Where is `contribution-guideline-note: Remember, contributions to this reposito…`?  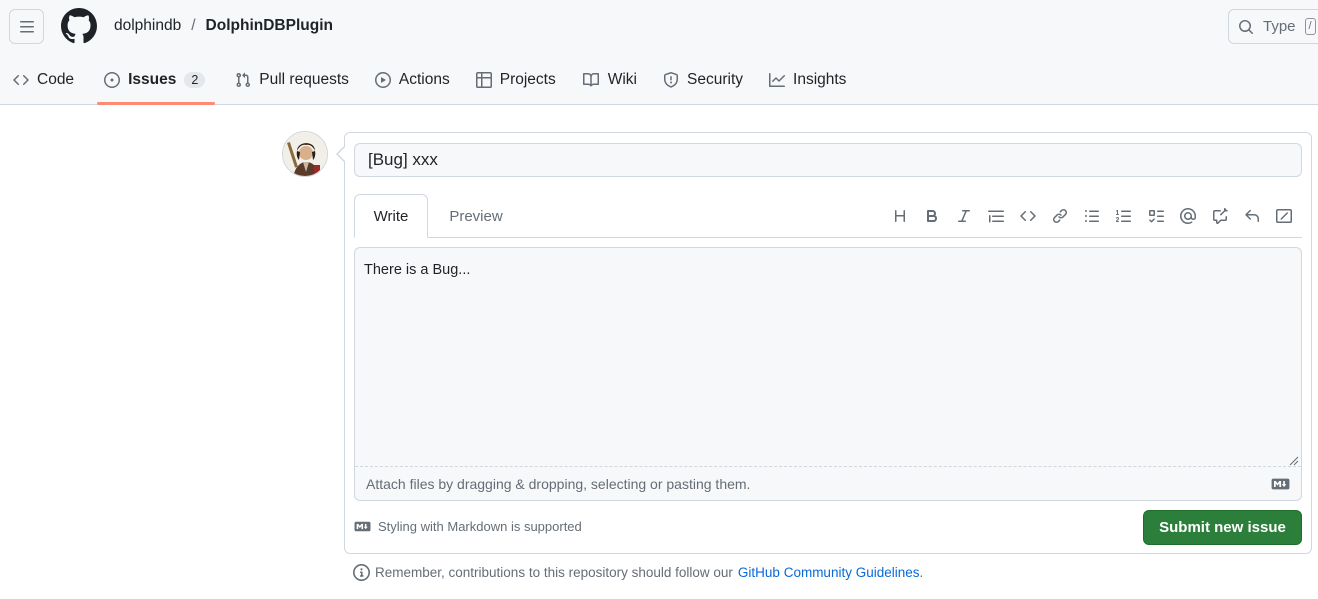 contribution-guideline-note: Remember, contributions to this reposito… is located at coordinates (638, 572).